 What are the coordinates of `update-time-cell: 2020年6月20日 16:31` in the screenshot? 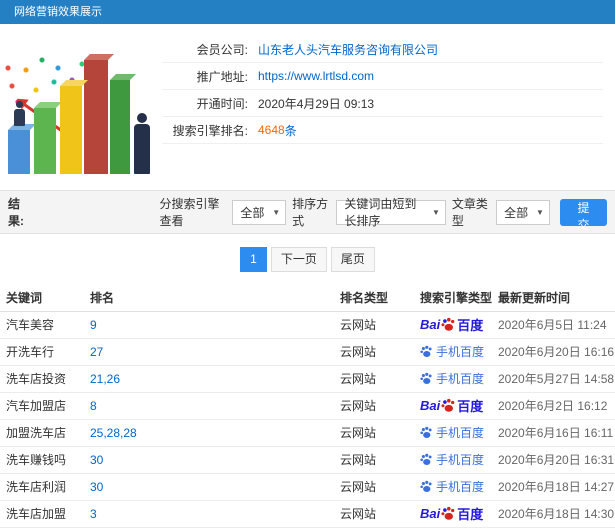 It's located at (556, 460).